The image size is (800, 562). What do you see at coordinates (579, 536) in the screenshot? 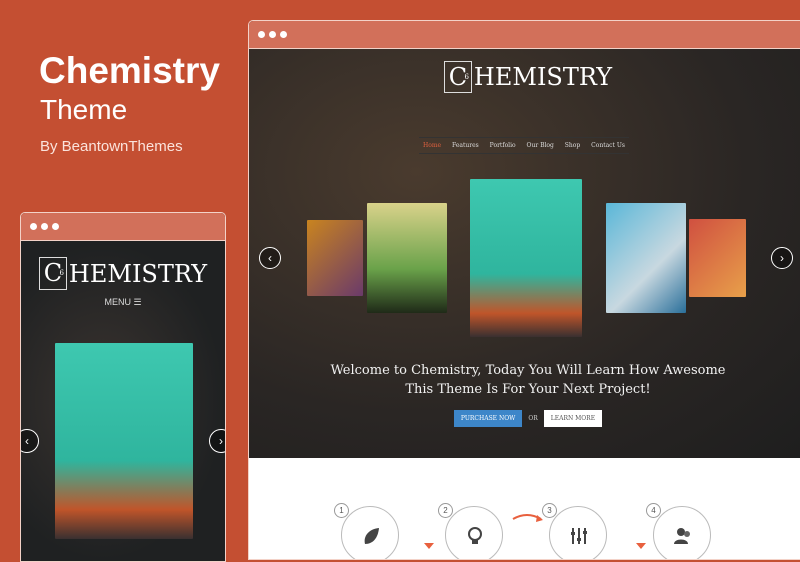
I see `sliders-icon` at bounding box center [579, 536].